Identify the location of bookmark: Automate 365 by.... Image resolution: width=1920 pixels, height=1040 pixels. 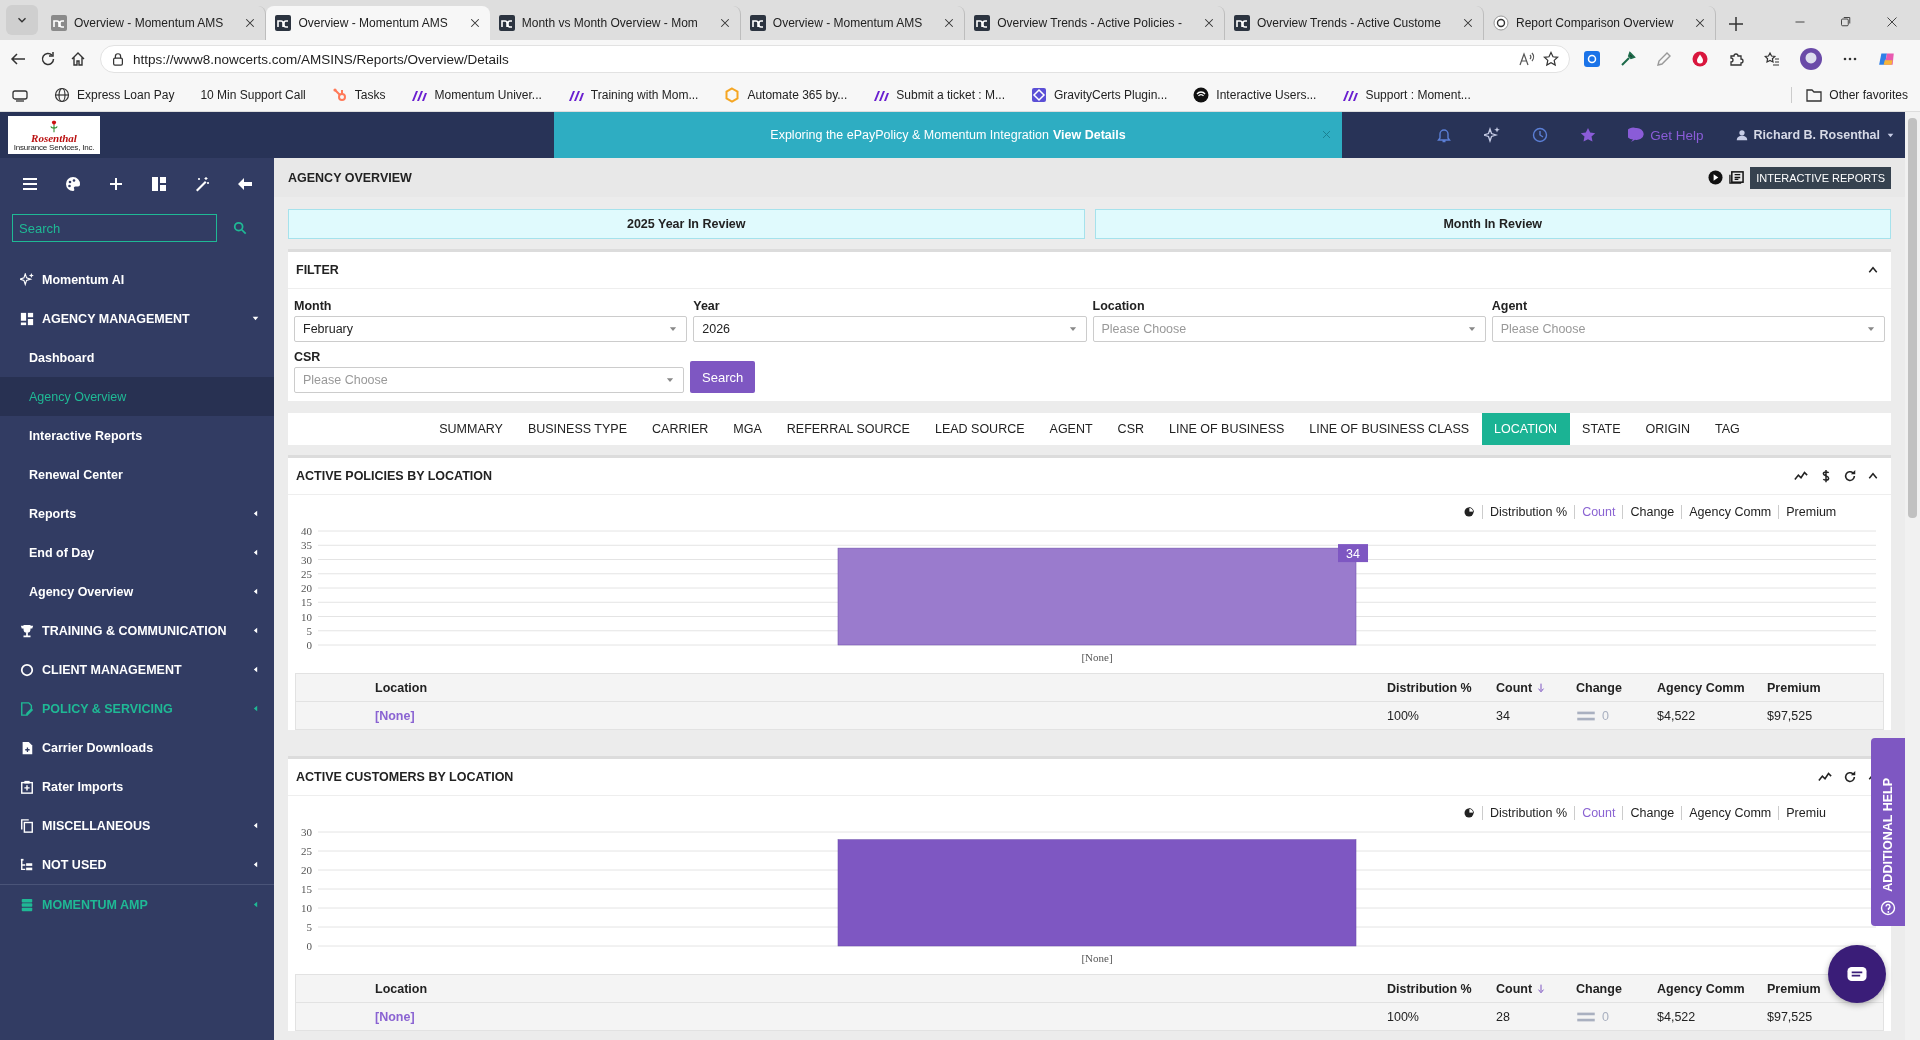
(786, 94).